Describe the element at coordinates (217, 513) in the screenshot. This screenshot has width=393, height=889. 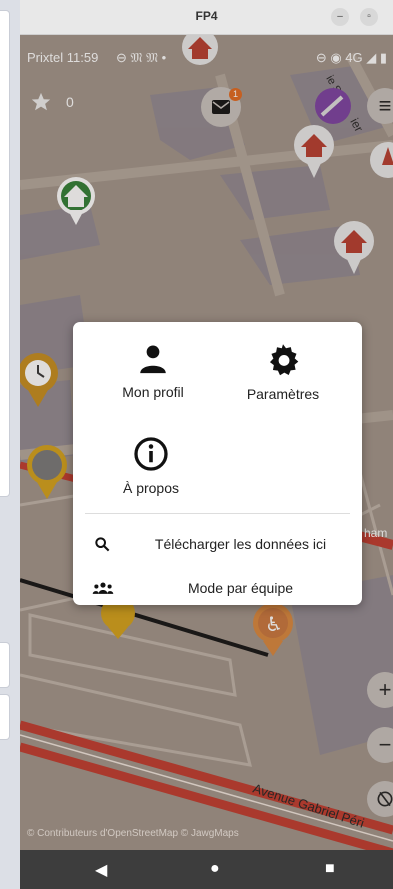
I see `menu-divider` at that location.